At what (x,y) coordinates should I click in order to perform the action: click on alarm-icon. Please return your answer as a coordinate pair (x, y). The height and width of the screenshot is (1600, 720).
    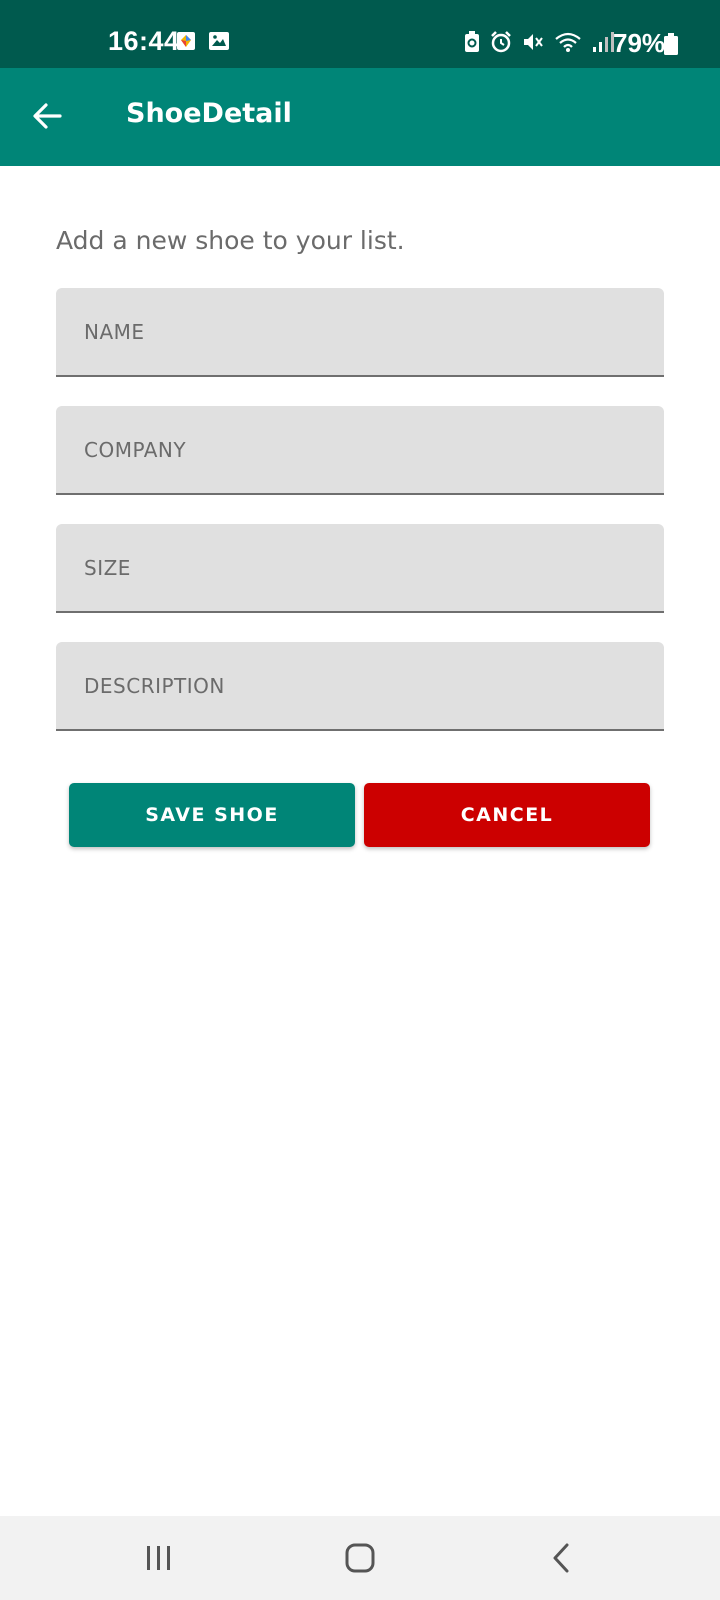
    Looking at the image, I should click on (501, 44).